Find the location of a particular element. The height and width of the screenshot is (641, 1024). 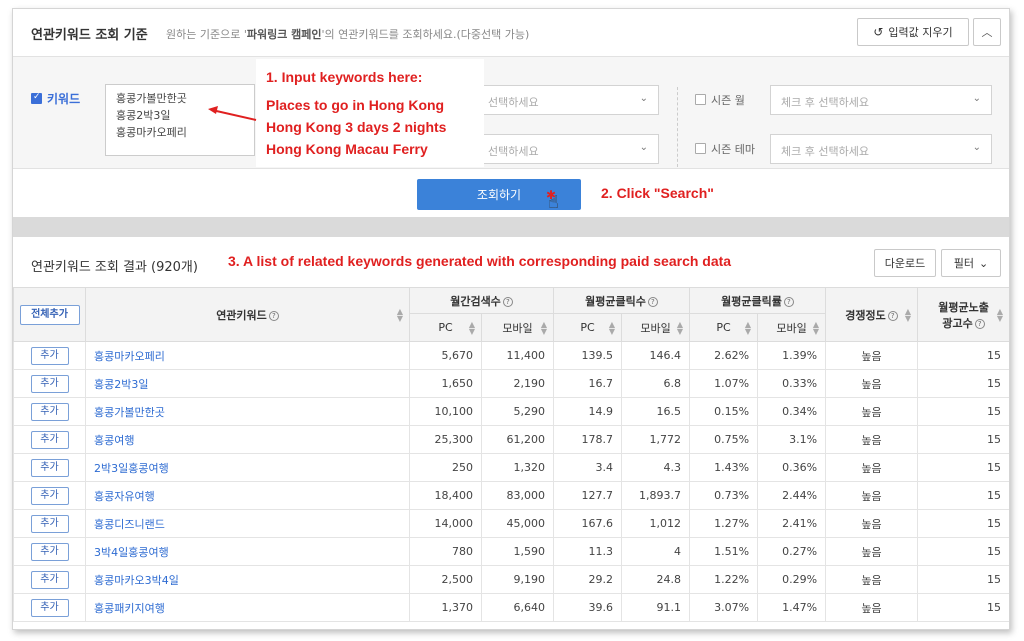

annotation-arrow is located at coordinates (232, 113).